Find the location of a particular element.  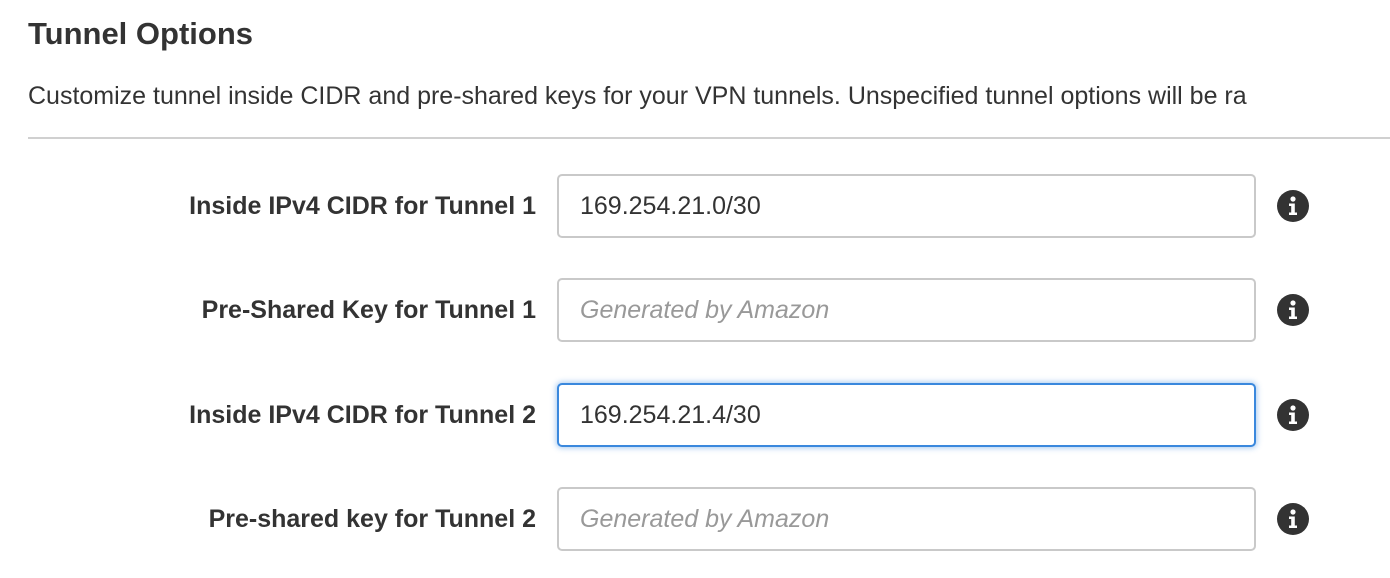

field-row-cidr-tunnel-2: Inside IPv4 CIDR for Tunnel 2 is located at coordinates (695, 415).